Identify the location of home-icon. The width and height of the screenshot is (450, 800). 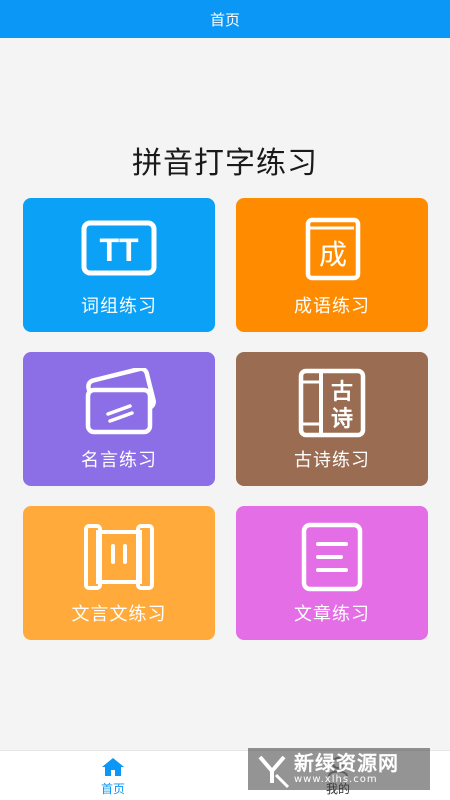
(113, 767).